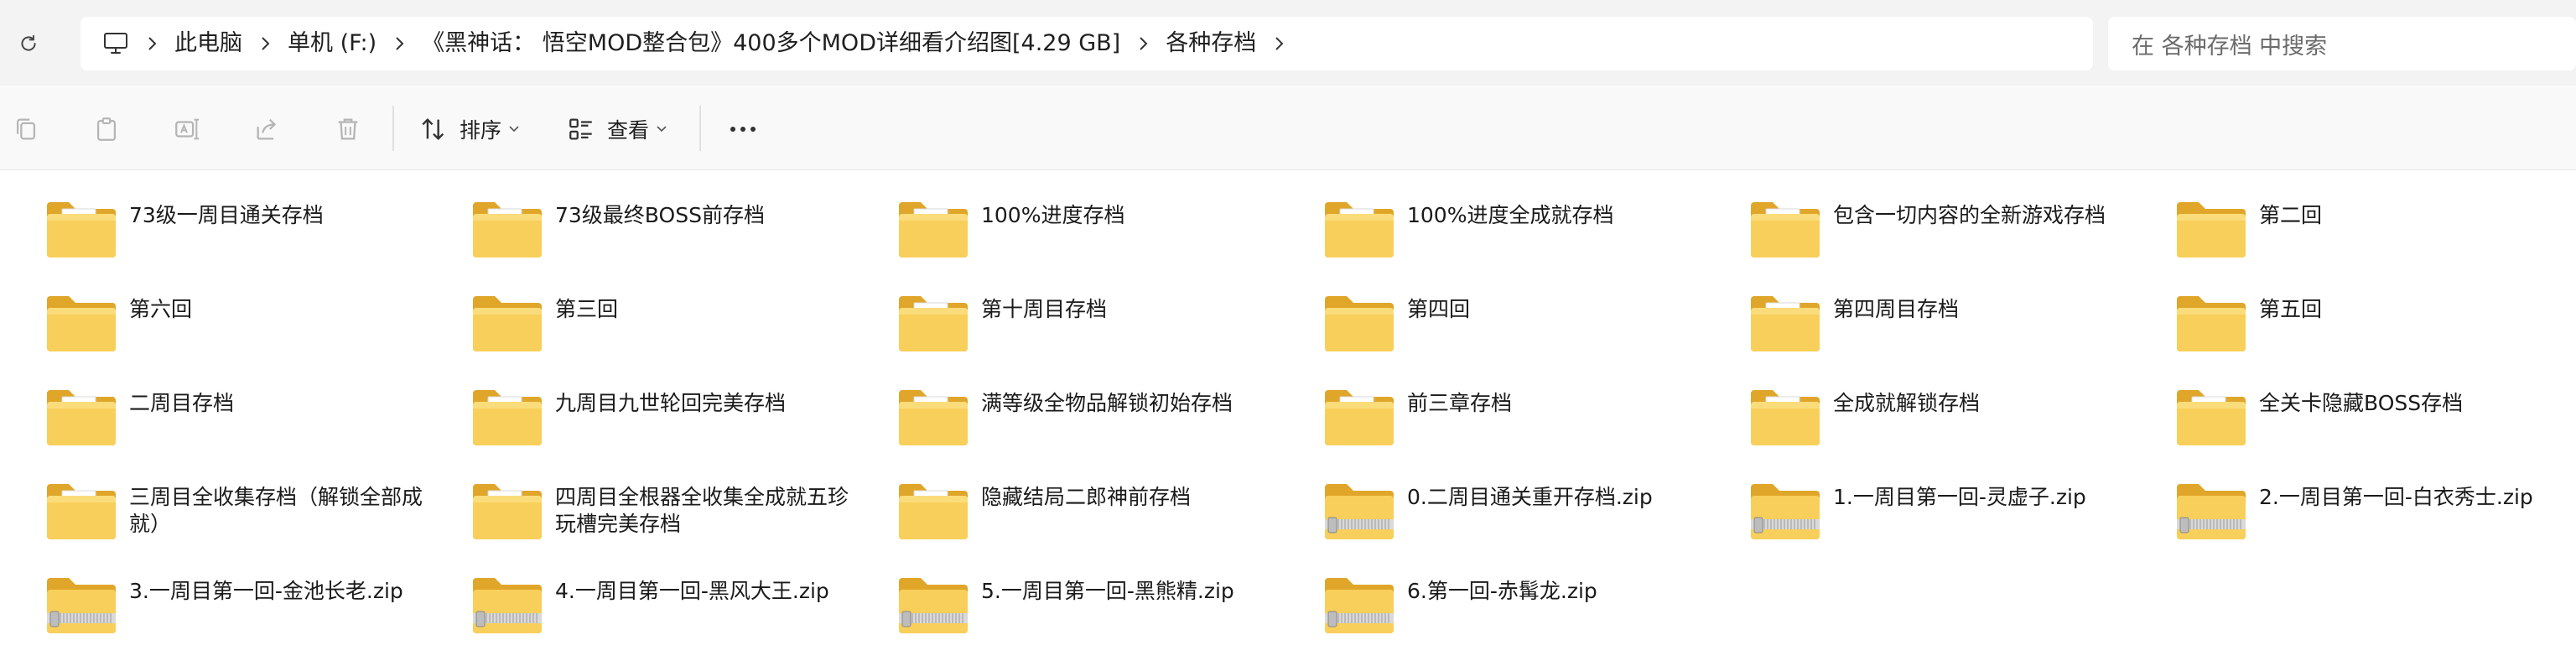 Image resolution: width=2576 pixels, height=661 pixels. Describe the element at coordinates (1520, 232) in the screenshot. I see `folder-item: 100%进度全成就存档` at that location.